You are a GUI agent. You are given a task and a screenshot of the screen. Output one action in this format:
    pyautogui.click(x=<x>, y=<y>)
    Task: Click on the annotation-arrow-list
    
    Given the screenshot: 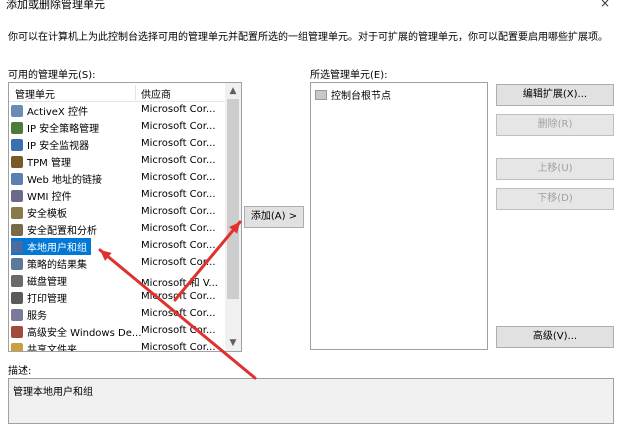 What is the action you would take?
    pyautogui.click(x=177, y=314)
    